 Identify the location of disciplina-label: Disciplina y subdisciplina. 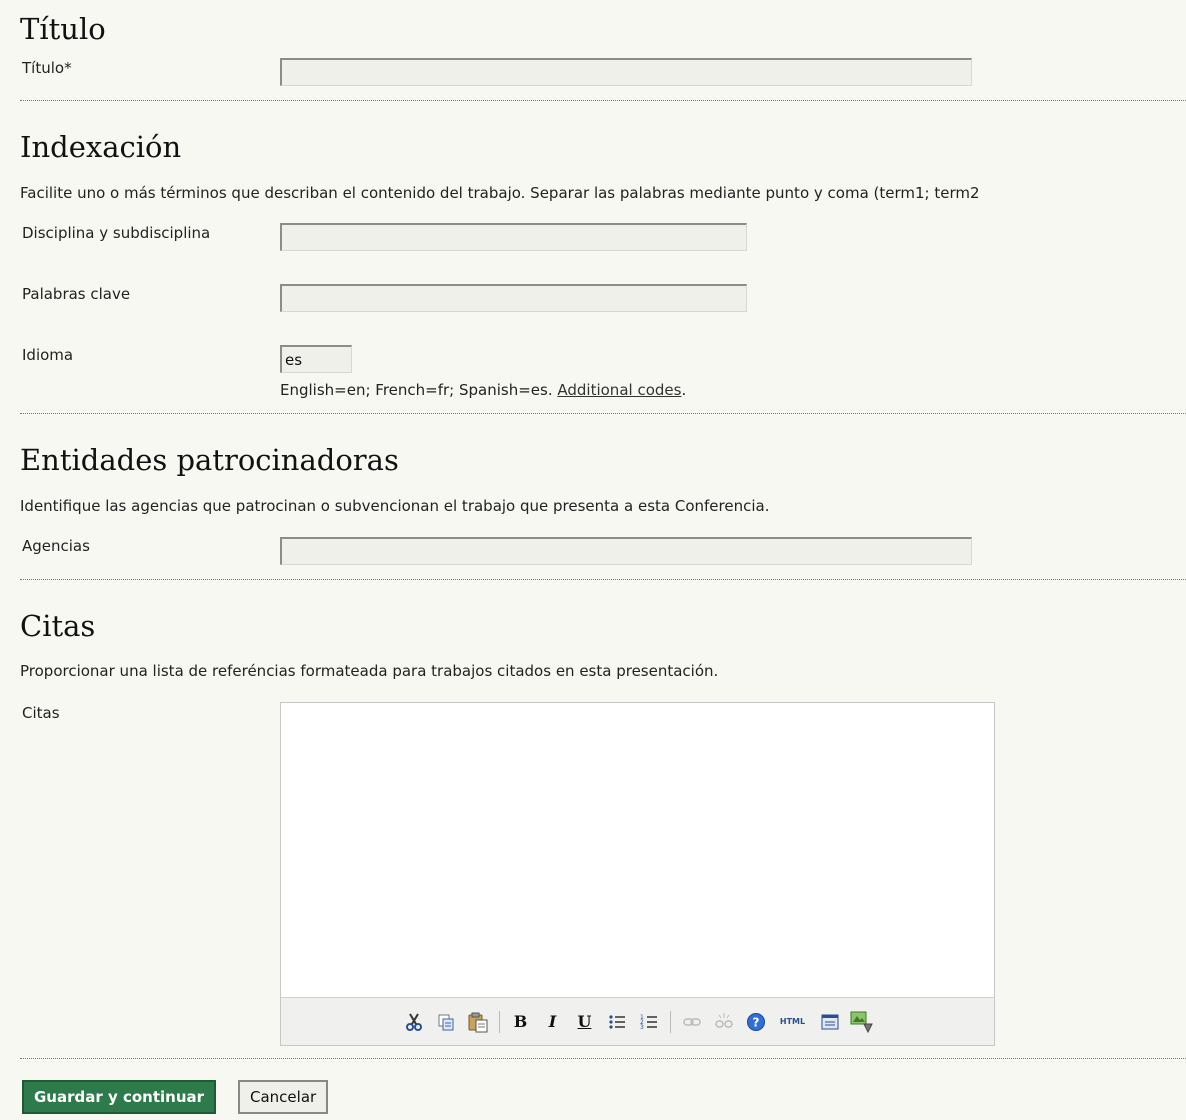
(116, 233).